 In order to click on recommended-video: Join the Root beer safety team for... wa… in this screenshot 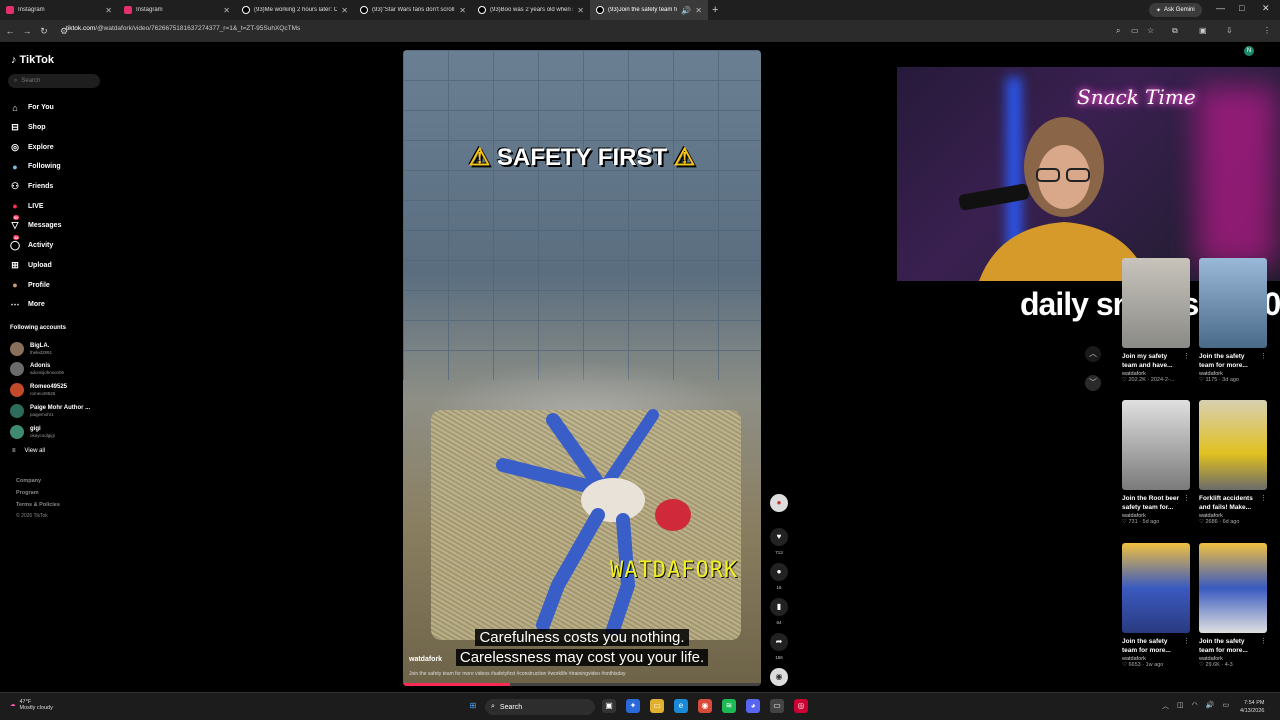, I will do `click(1157, 462)`.